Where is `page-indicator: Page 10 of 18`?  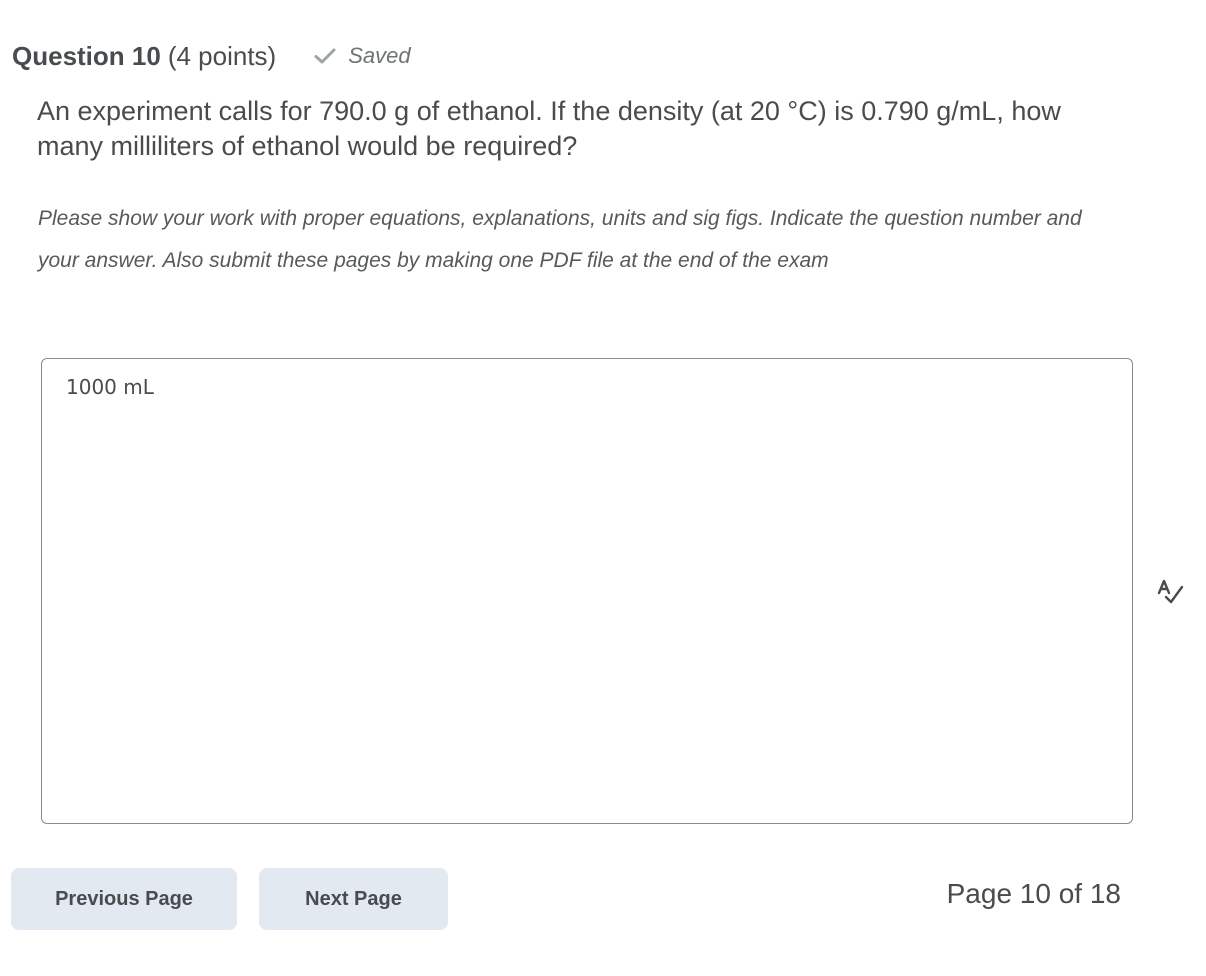
page-indicator: Page 10 of 18 is located at coordinates (1033, 893).